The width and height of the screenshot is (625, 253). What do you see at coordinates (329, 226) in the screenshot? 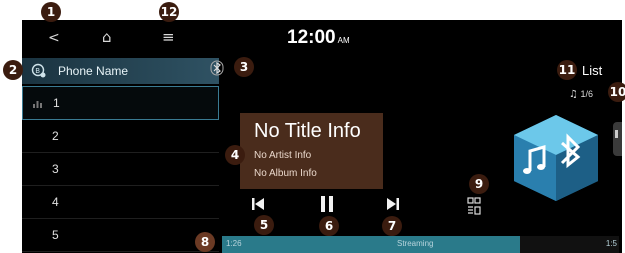
I see `callout-6: 6` at bounding box center [329, 226].